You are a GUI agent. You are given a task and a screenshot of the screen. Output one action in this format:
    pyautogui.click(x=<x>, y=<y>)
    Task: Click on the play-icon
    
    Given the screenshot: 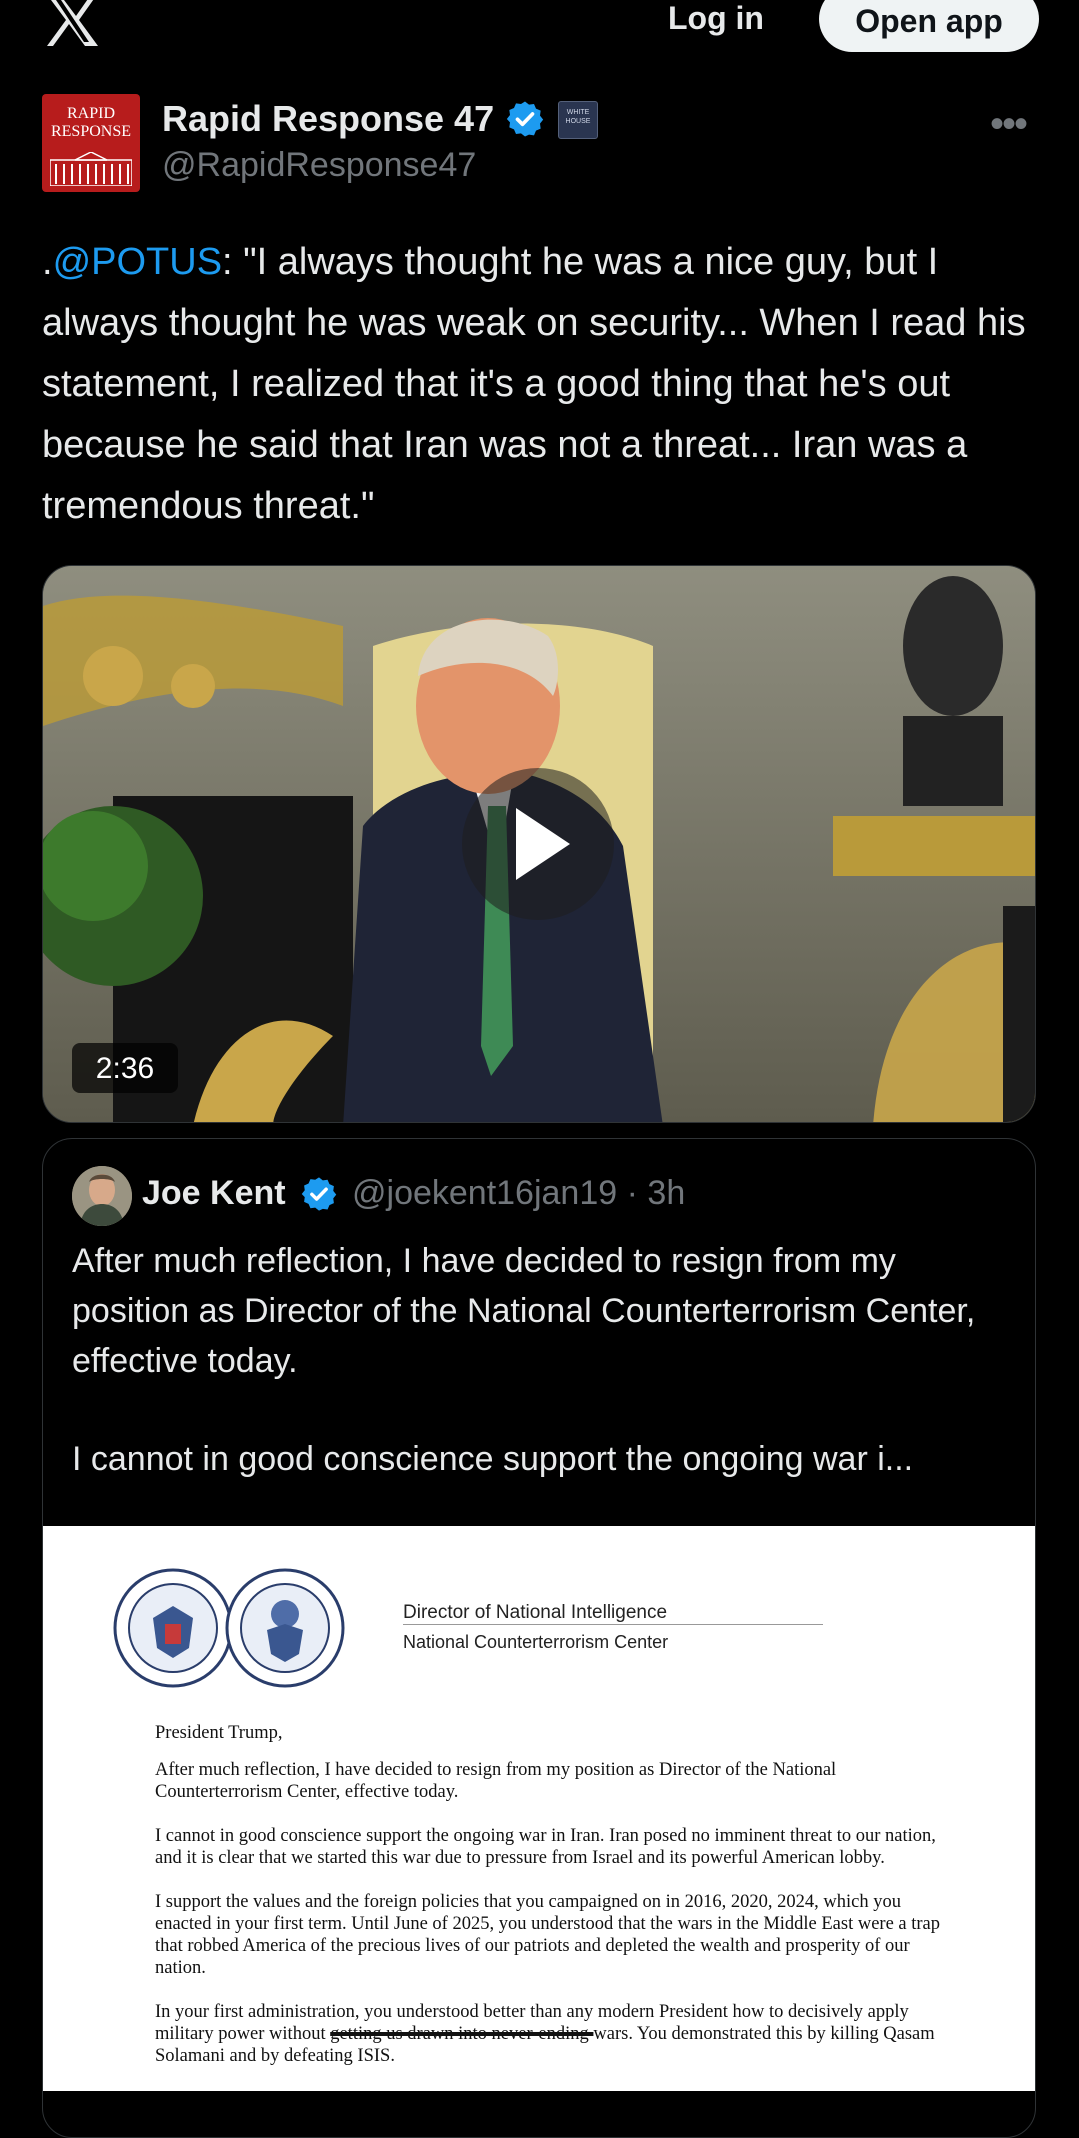 What is the action you would take?
    pyautogui.click(x=543, y=844)
    